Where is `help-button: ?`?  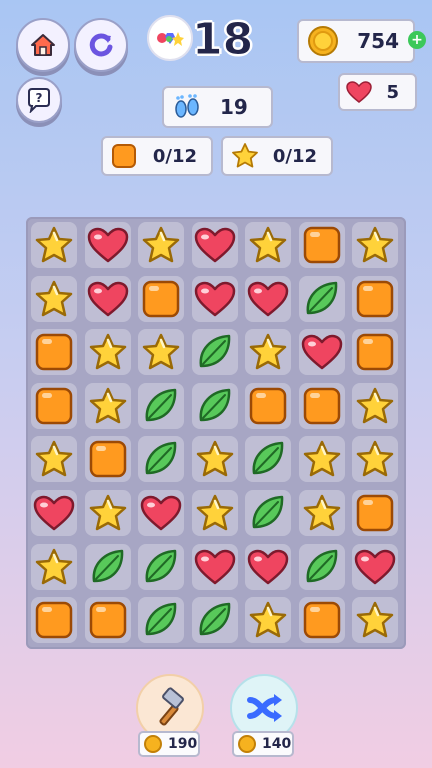
help-button: ? is located at coordinates (39, 100).